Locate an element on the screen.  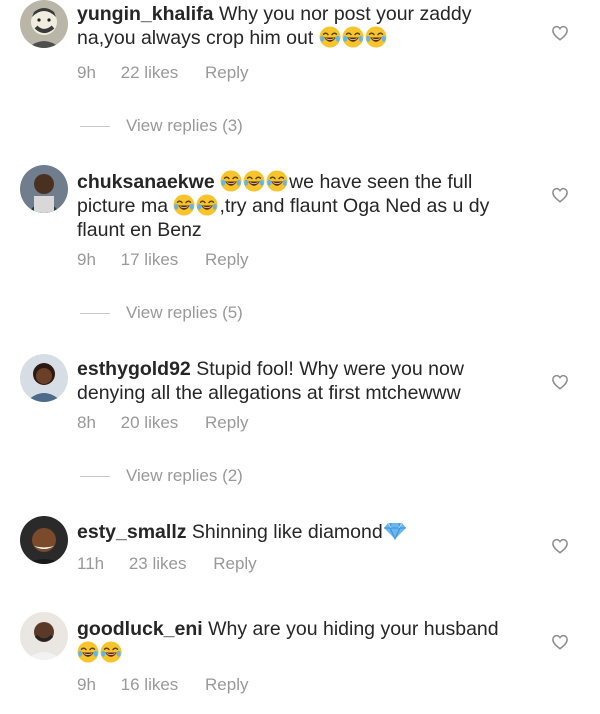
comment-meta: 9h 17 likes Reply is located at coordinates (163, 260).